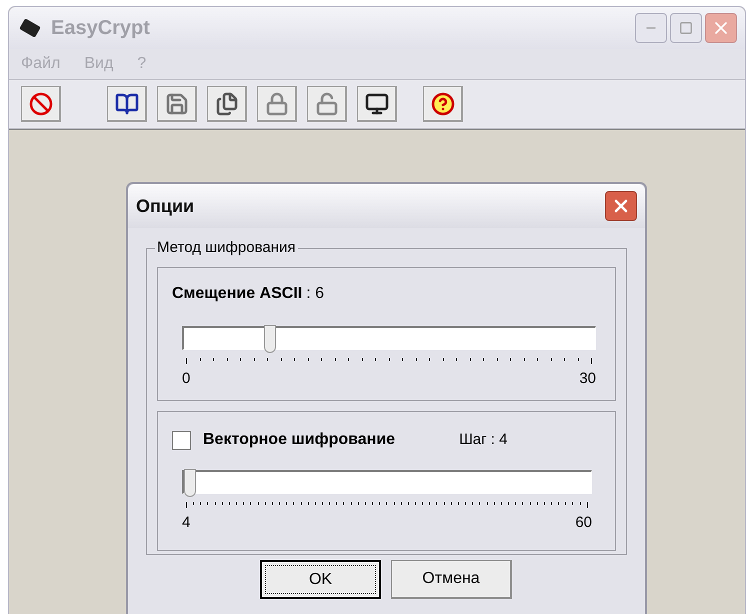 The height and width of the screenshot is (614, 750). I want to click on padlock-icon, so click(276, 104).